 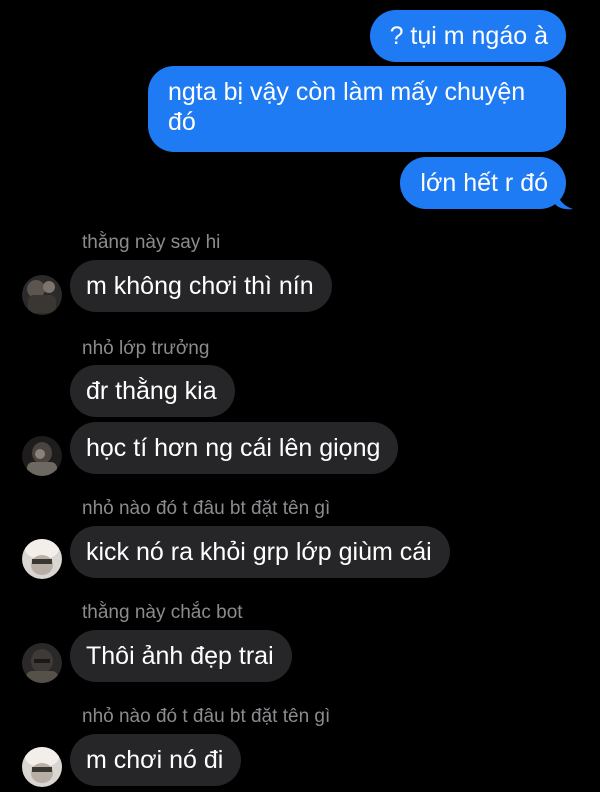 I want to click on sent-message-text: ngta bị vậy còn làm mấy chuyện, so click(x=347, y=92).